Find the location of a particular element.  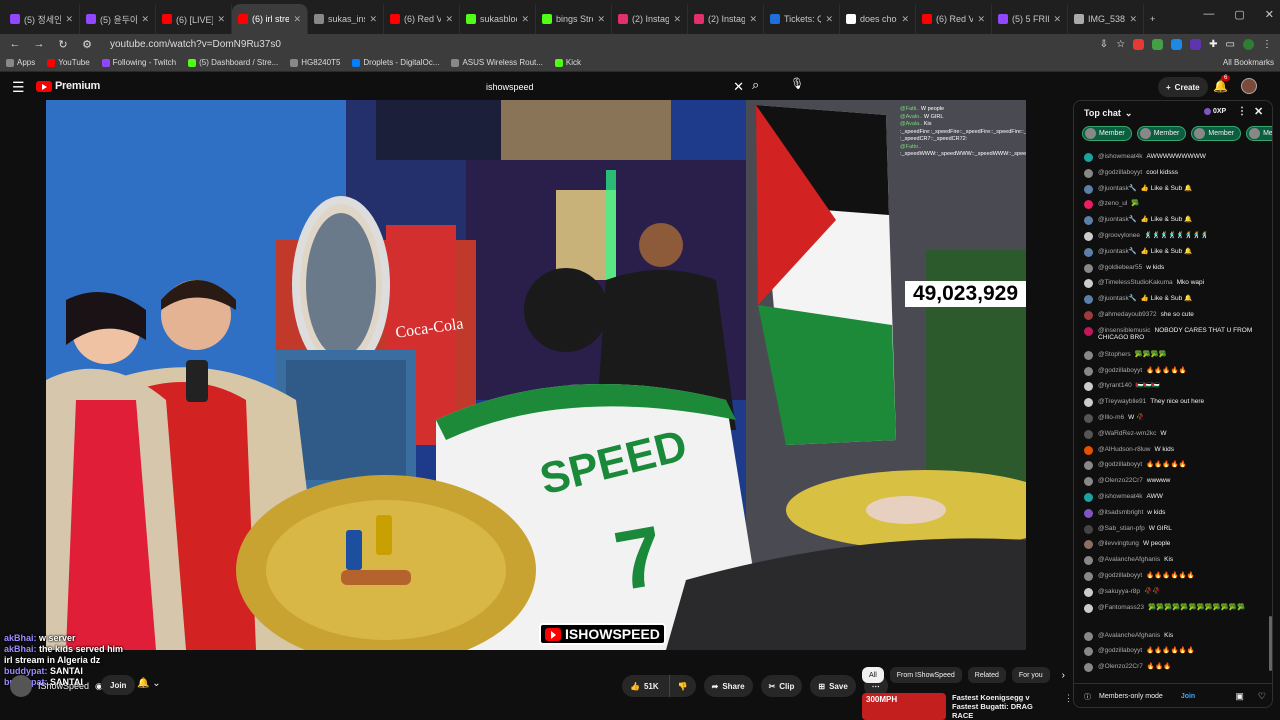

chat-author-name: @groovylonee is located at coordinates (1119, 235).